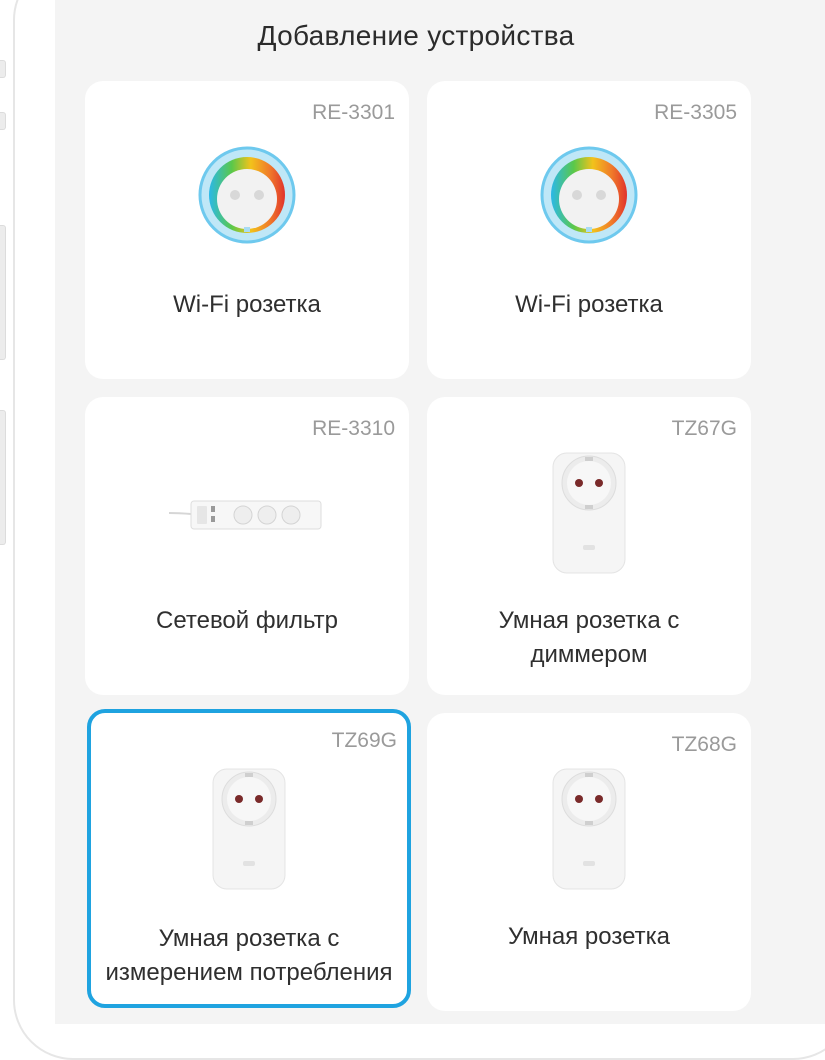 Image resolution: width=825 pixels, height=1060 pixels. What do you see at coordinates (589, 638) in the screenshot?
I see `device-name: Умная розетка с диммером` at bounding box center [589, 638].